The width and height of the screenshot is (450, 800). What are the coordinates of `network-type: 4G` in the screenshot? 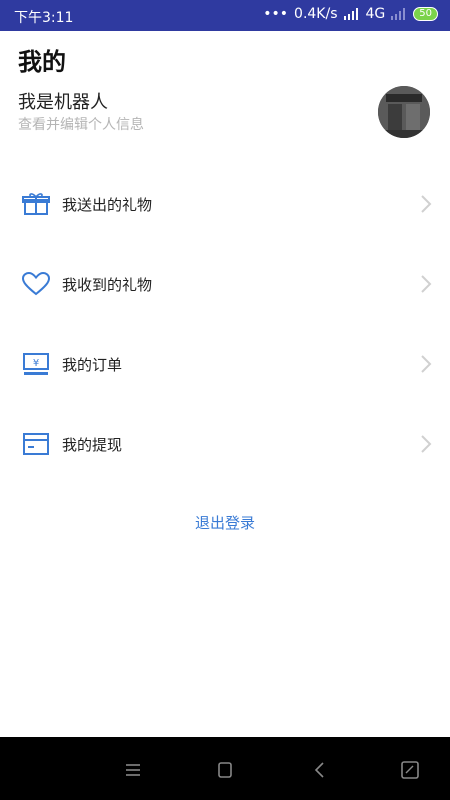 It's located at (375, 14).